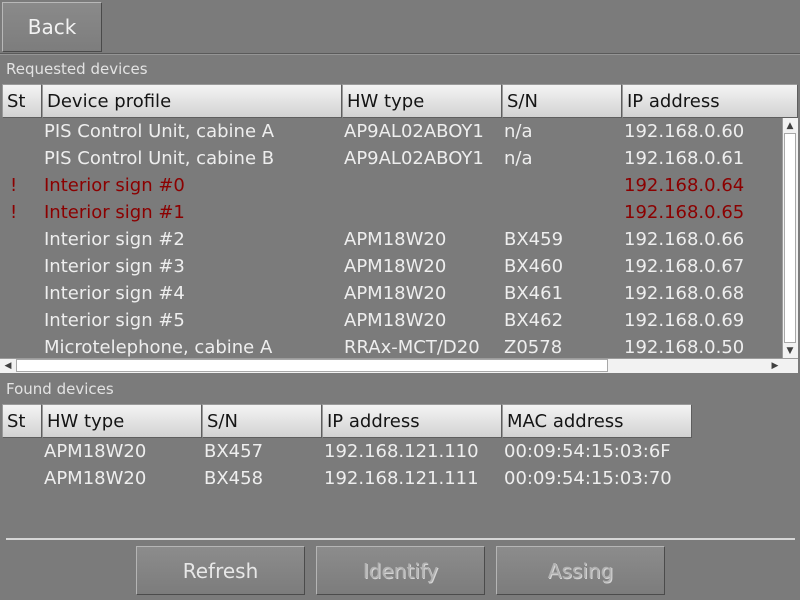  Describe the element at coordinates (684, 158) in the screenshot. I see `row-ip-address: 192.168.0.61` at that location.